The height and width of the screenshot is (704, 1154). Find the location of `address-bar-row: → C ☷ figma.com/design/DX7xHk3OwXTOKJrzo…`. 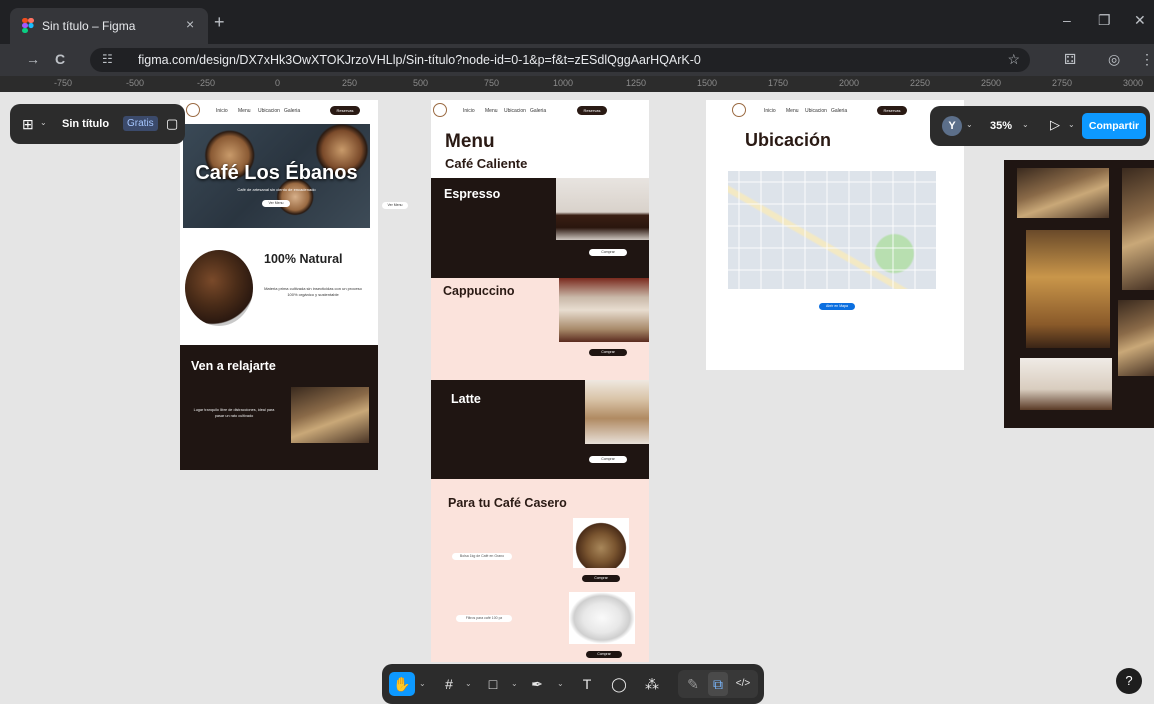

address-bar-row: → C ☷ figma.com/design/DX7xHk3OwXTOKJrzo… is located at coordinates (577, 60).